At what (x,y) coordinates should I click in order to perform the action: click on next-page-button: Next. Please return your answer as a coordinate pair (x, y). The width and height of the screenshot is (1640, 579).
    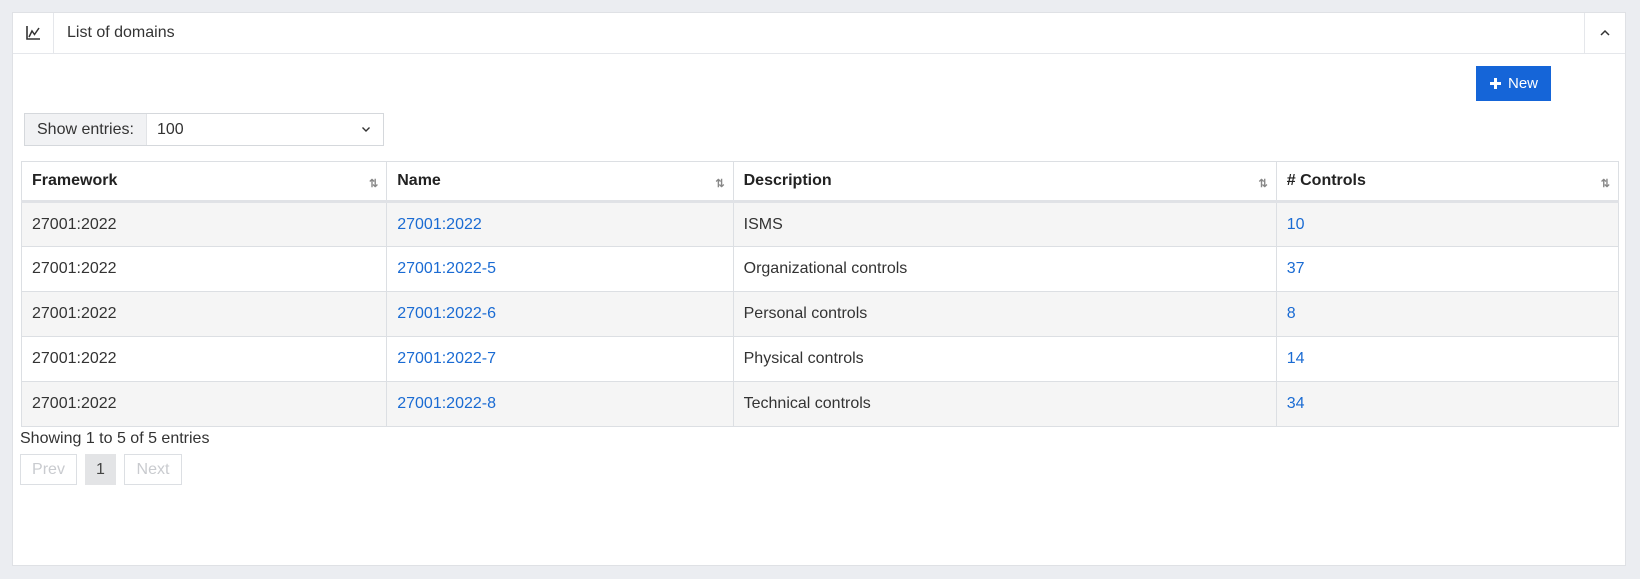
    Looking at the image, I should click on (153, 469).